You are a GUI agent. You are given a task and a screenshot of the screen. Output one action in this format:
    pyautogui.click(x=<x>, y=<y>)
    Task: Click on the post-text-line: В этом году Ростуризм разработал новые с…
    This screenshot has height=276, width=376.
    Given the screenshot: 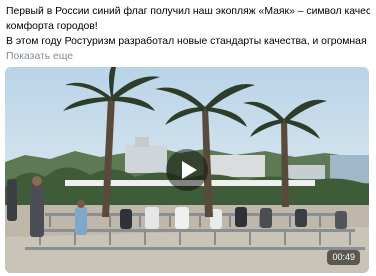 What is the action you would take?
    pyautogui.click(x=188, y=41)
    